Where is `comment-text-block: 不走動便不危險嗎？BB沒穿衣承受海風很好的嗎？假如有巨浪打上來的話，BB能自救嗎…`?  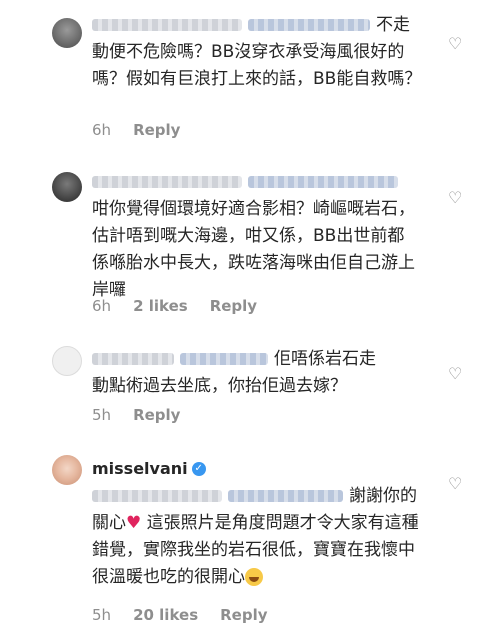
comment-text-block: 不走動便不危險嗎？BB沒穿衣承受海風很好的嗎？假如有巨浪打上來的話，BB能自救嗎… is located at coordinates (258, 52).